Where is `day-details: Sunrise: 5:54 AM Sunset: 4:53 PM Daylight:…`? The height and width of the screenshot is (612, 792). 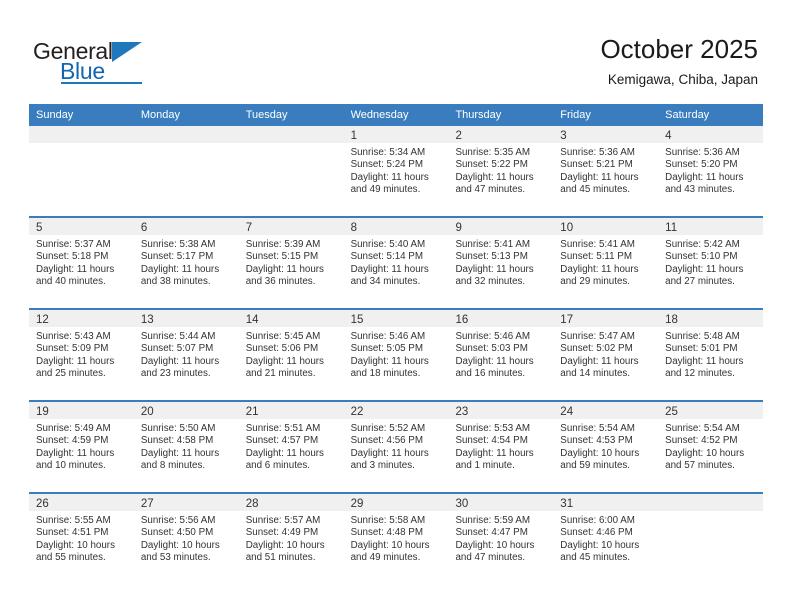 day-details: Sunrise: 5:54 AM Sunset: 4:53 PM Daylight:… is located at coordinates (605, 446).